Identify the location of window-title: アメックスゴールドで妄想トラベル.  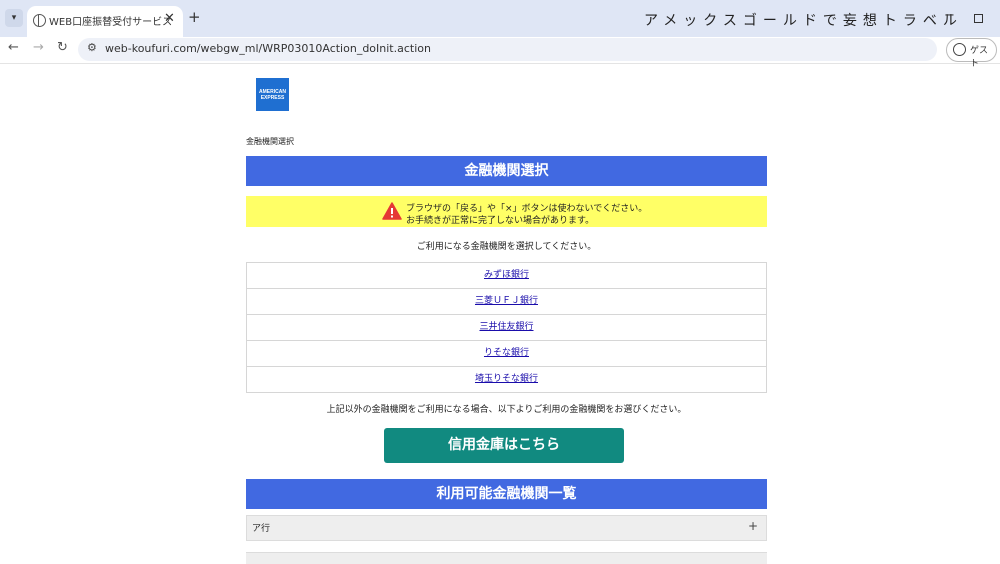
(803, 21).